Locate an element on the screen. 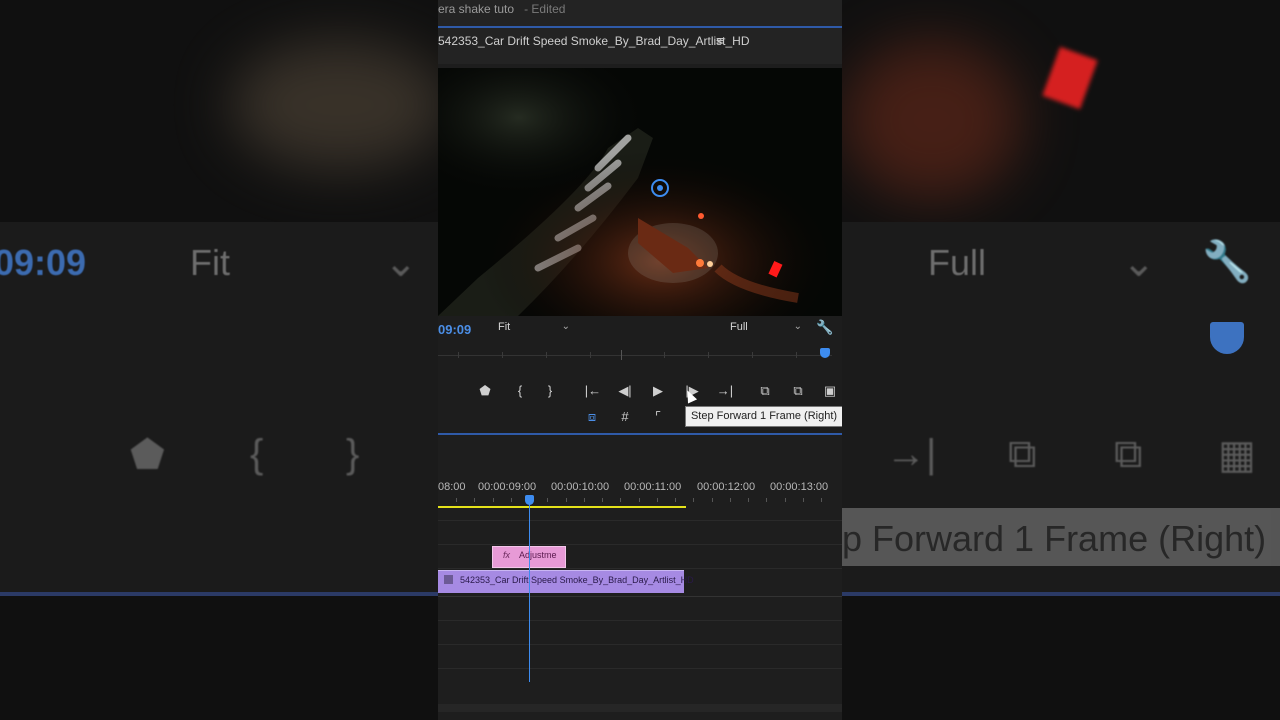  add-marker-icon: ⬟ is located at coordinates (485, 391).